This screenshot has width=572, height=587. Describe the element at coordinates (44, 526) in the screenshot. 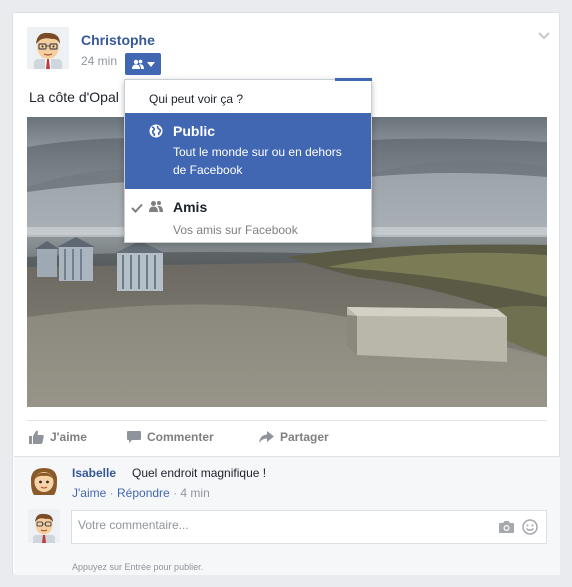

I see `current-user-avatar` at that location.